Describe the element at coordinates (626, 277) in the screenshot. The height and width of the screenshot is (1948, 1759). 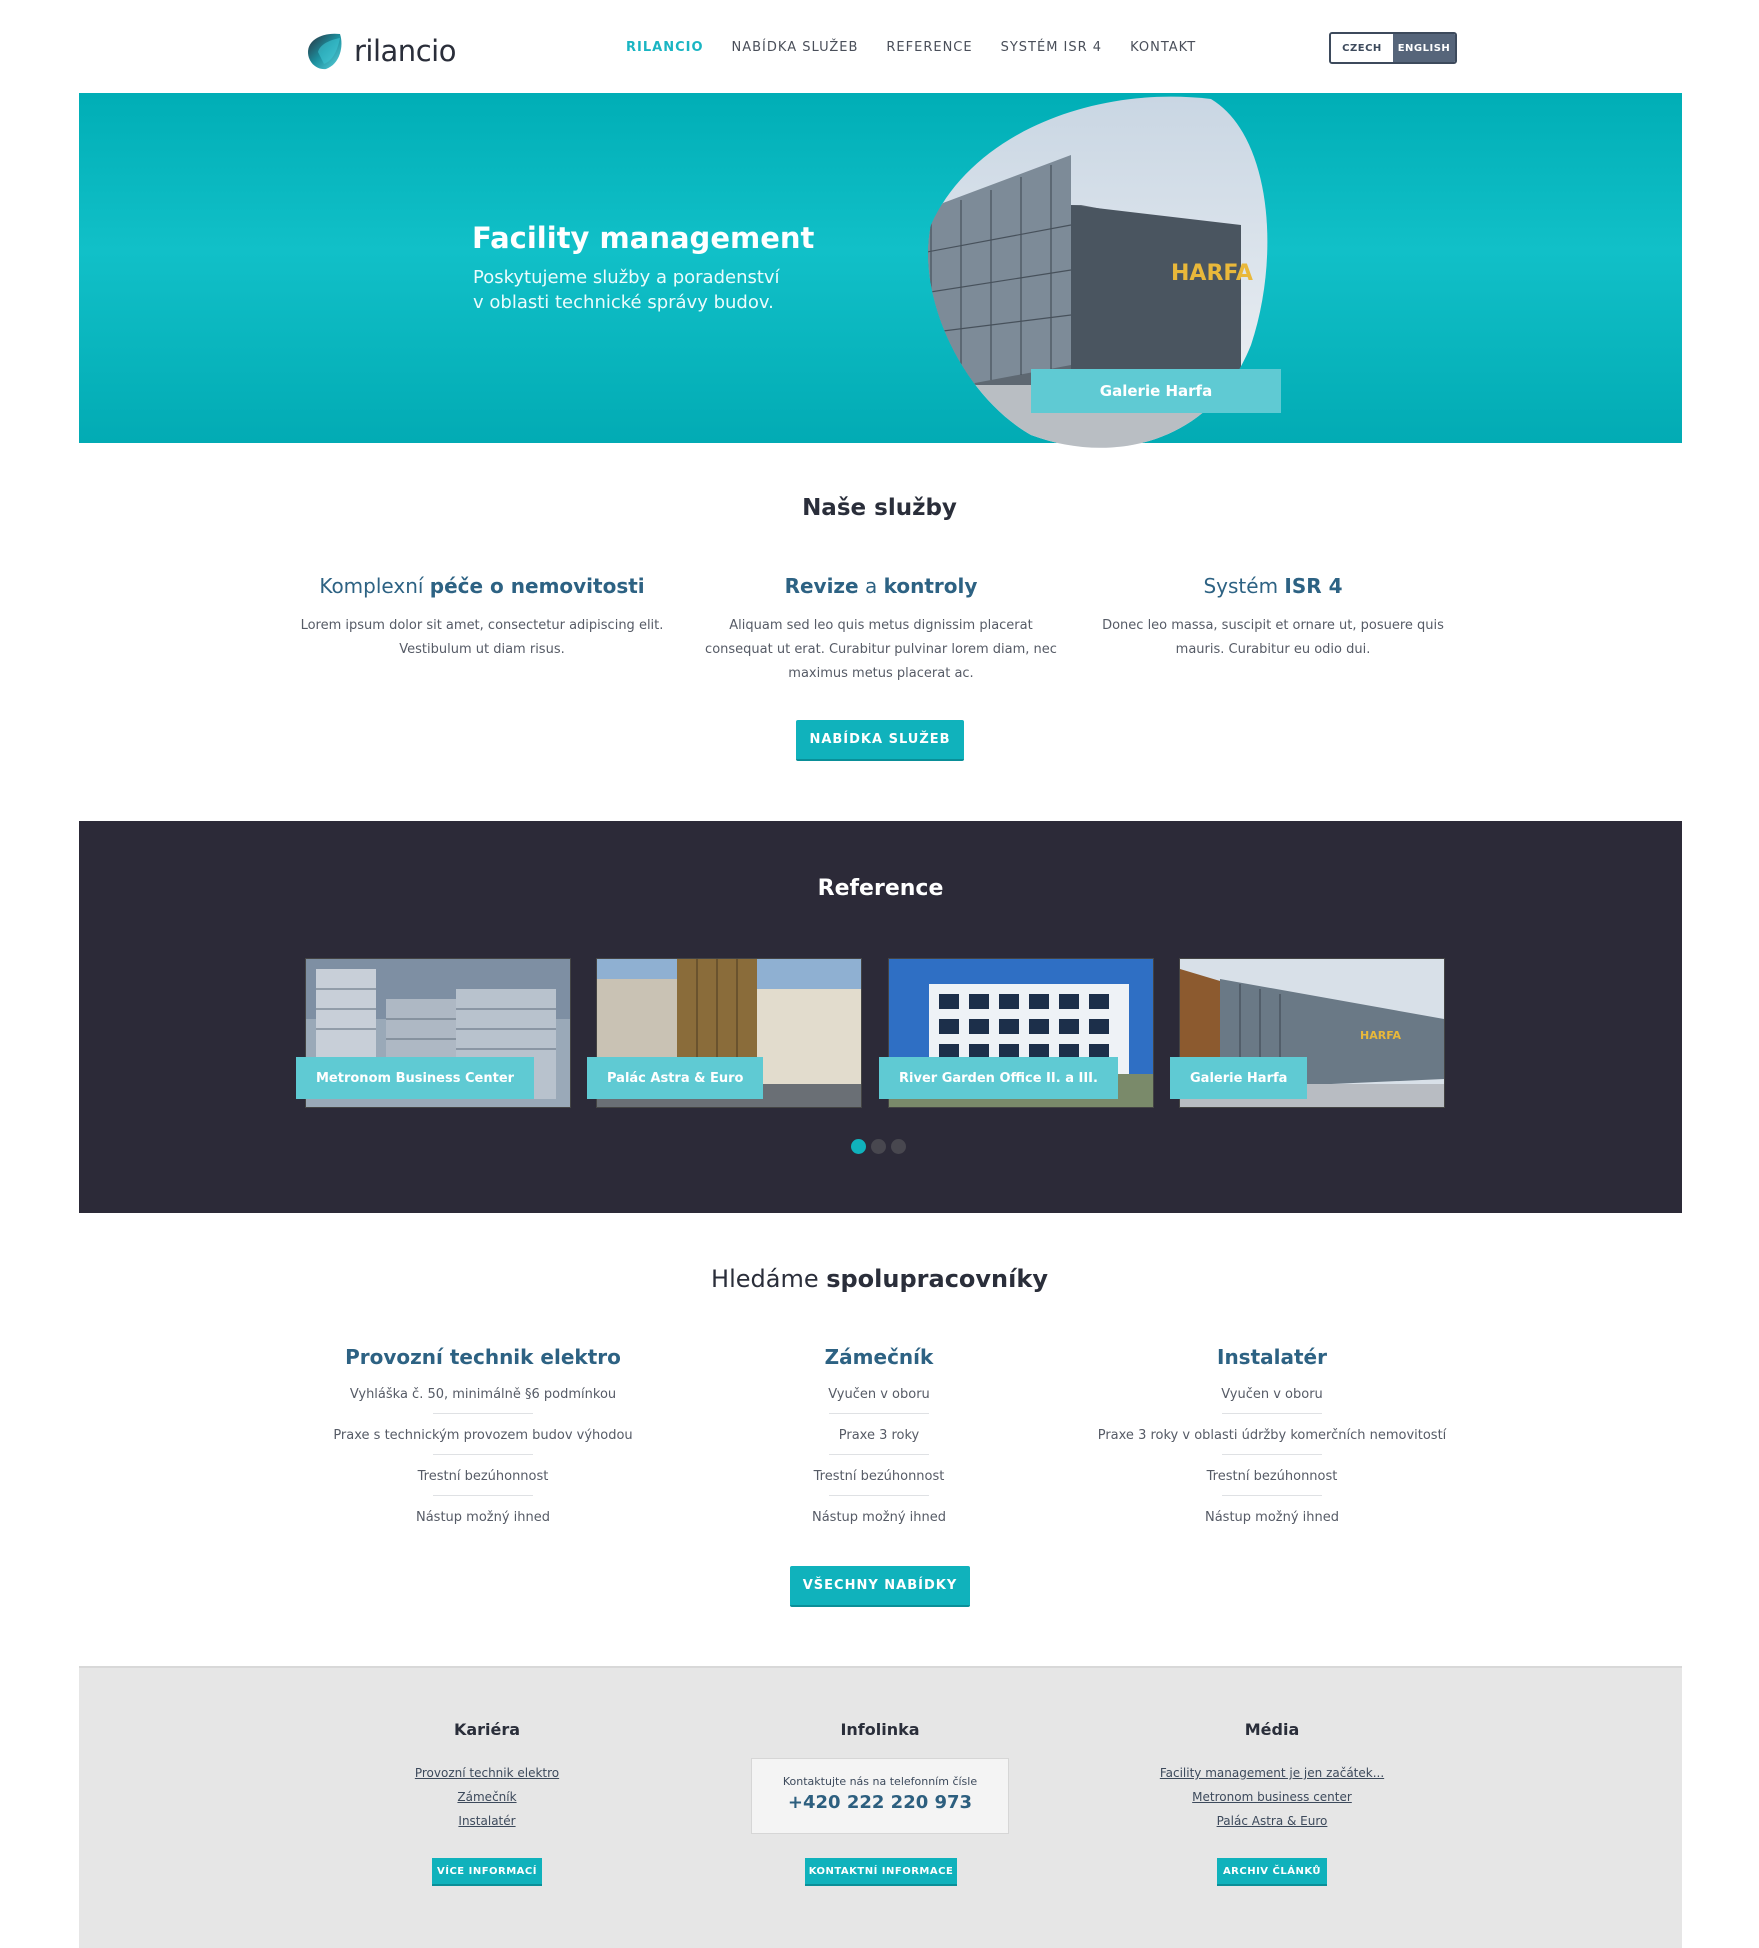
I see `hero-subtitle-line1: Poskytujeme služby a poradenství` at that location.